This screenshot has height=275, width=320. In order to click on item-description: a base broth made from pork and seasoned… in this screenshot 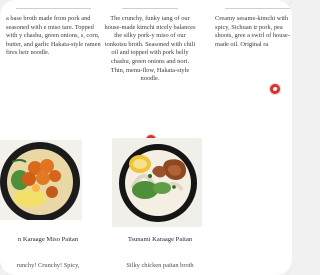, I will do `click(53, 36)`.